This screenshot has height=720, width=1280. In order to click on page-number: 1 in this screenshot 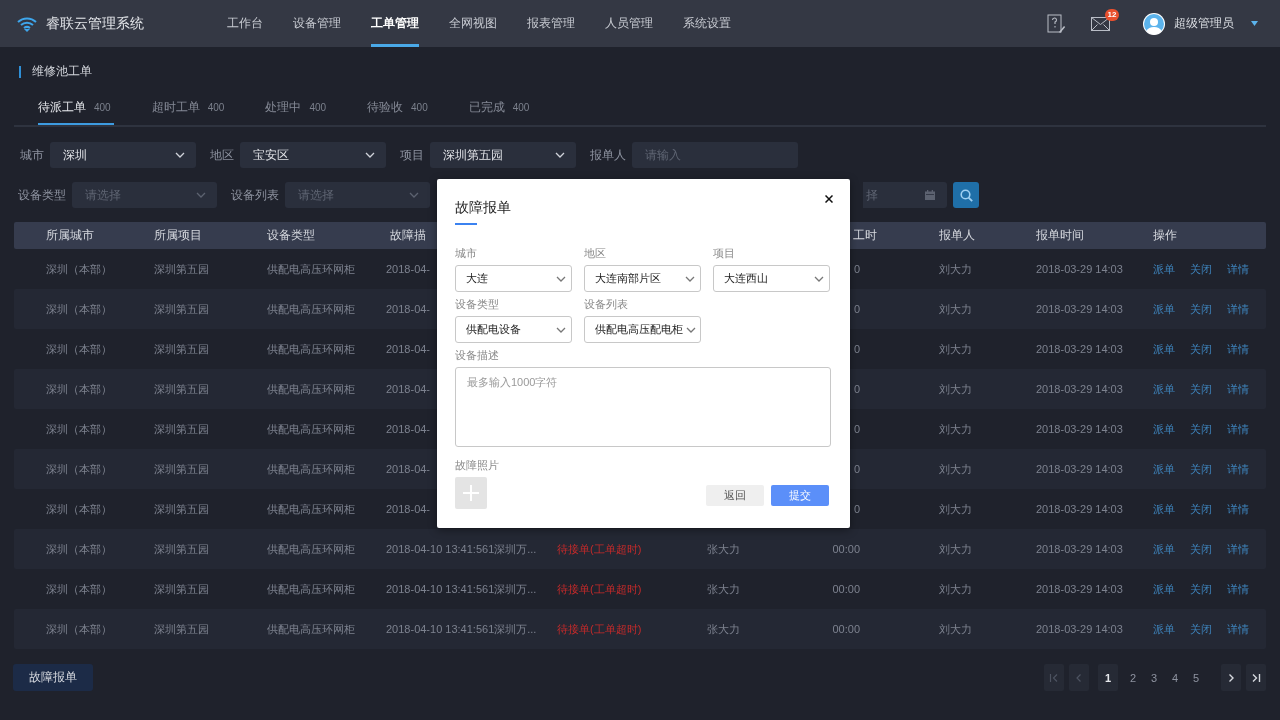, I will do `click(1108, 677)`.